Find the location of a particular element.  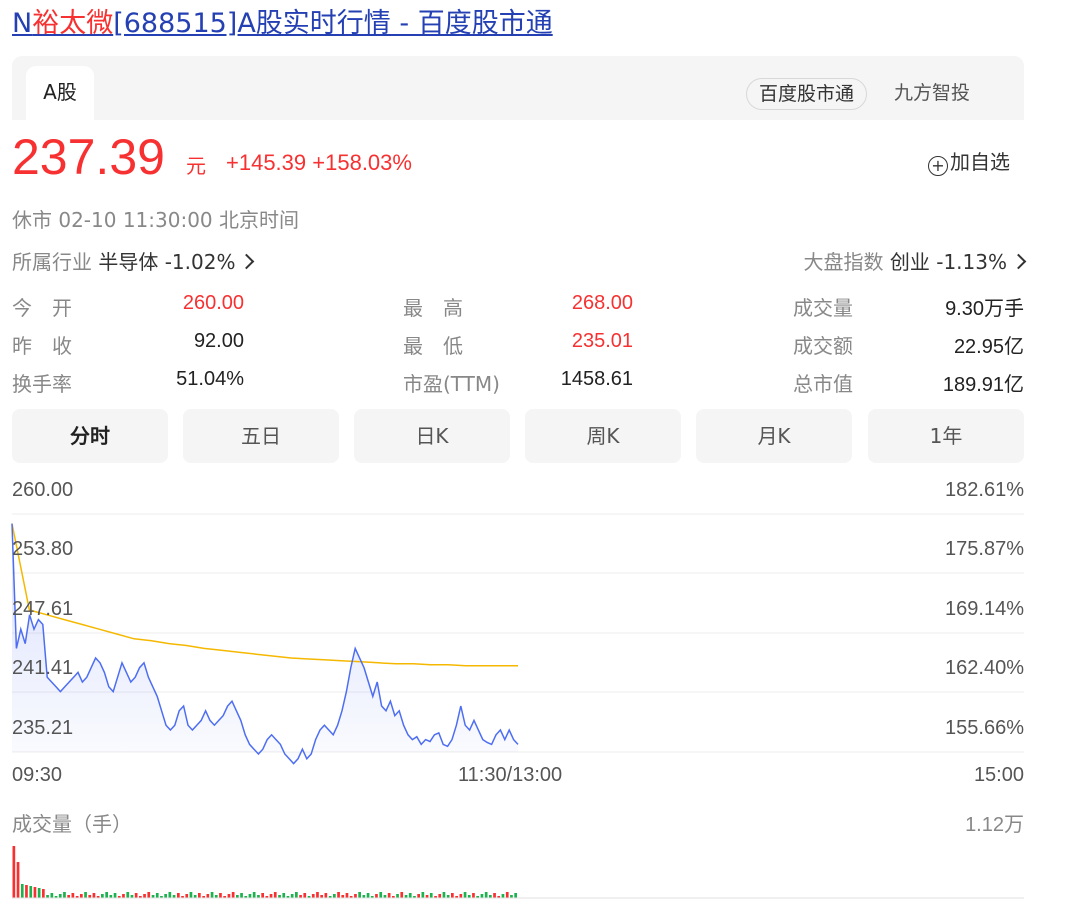

volume-max-label: 1.12万 is located at coordinates (994, 825).